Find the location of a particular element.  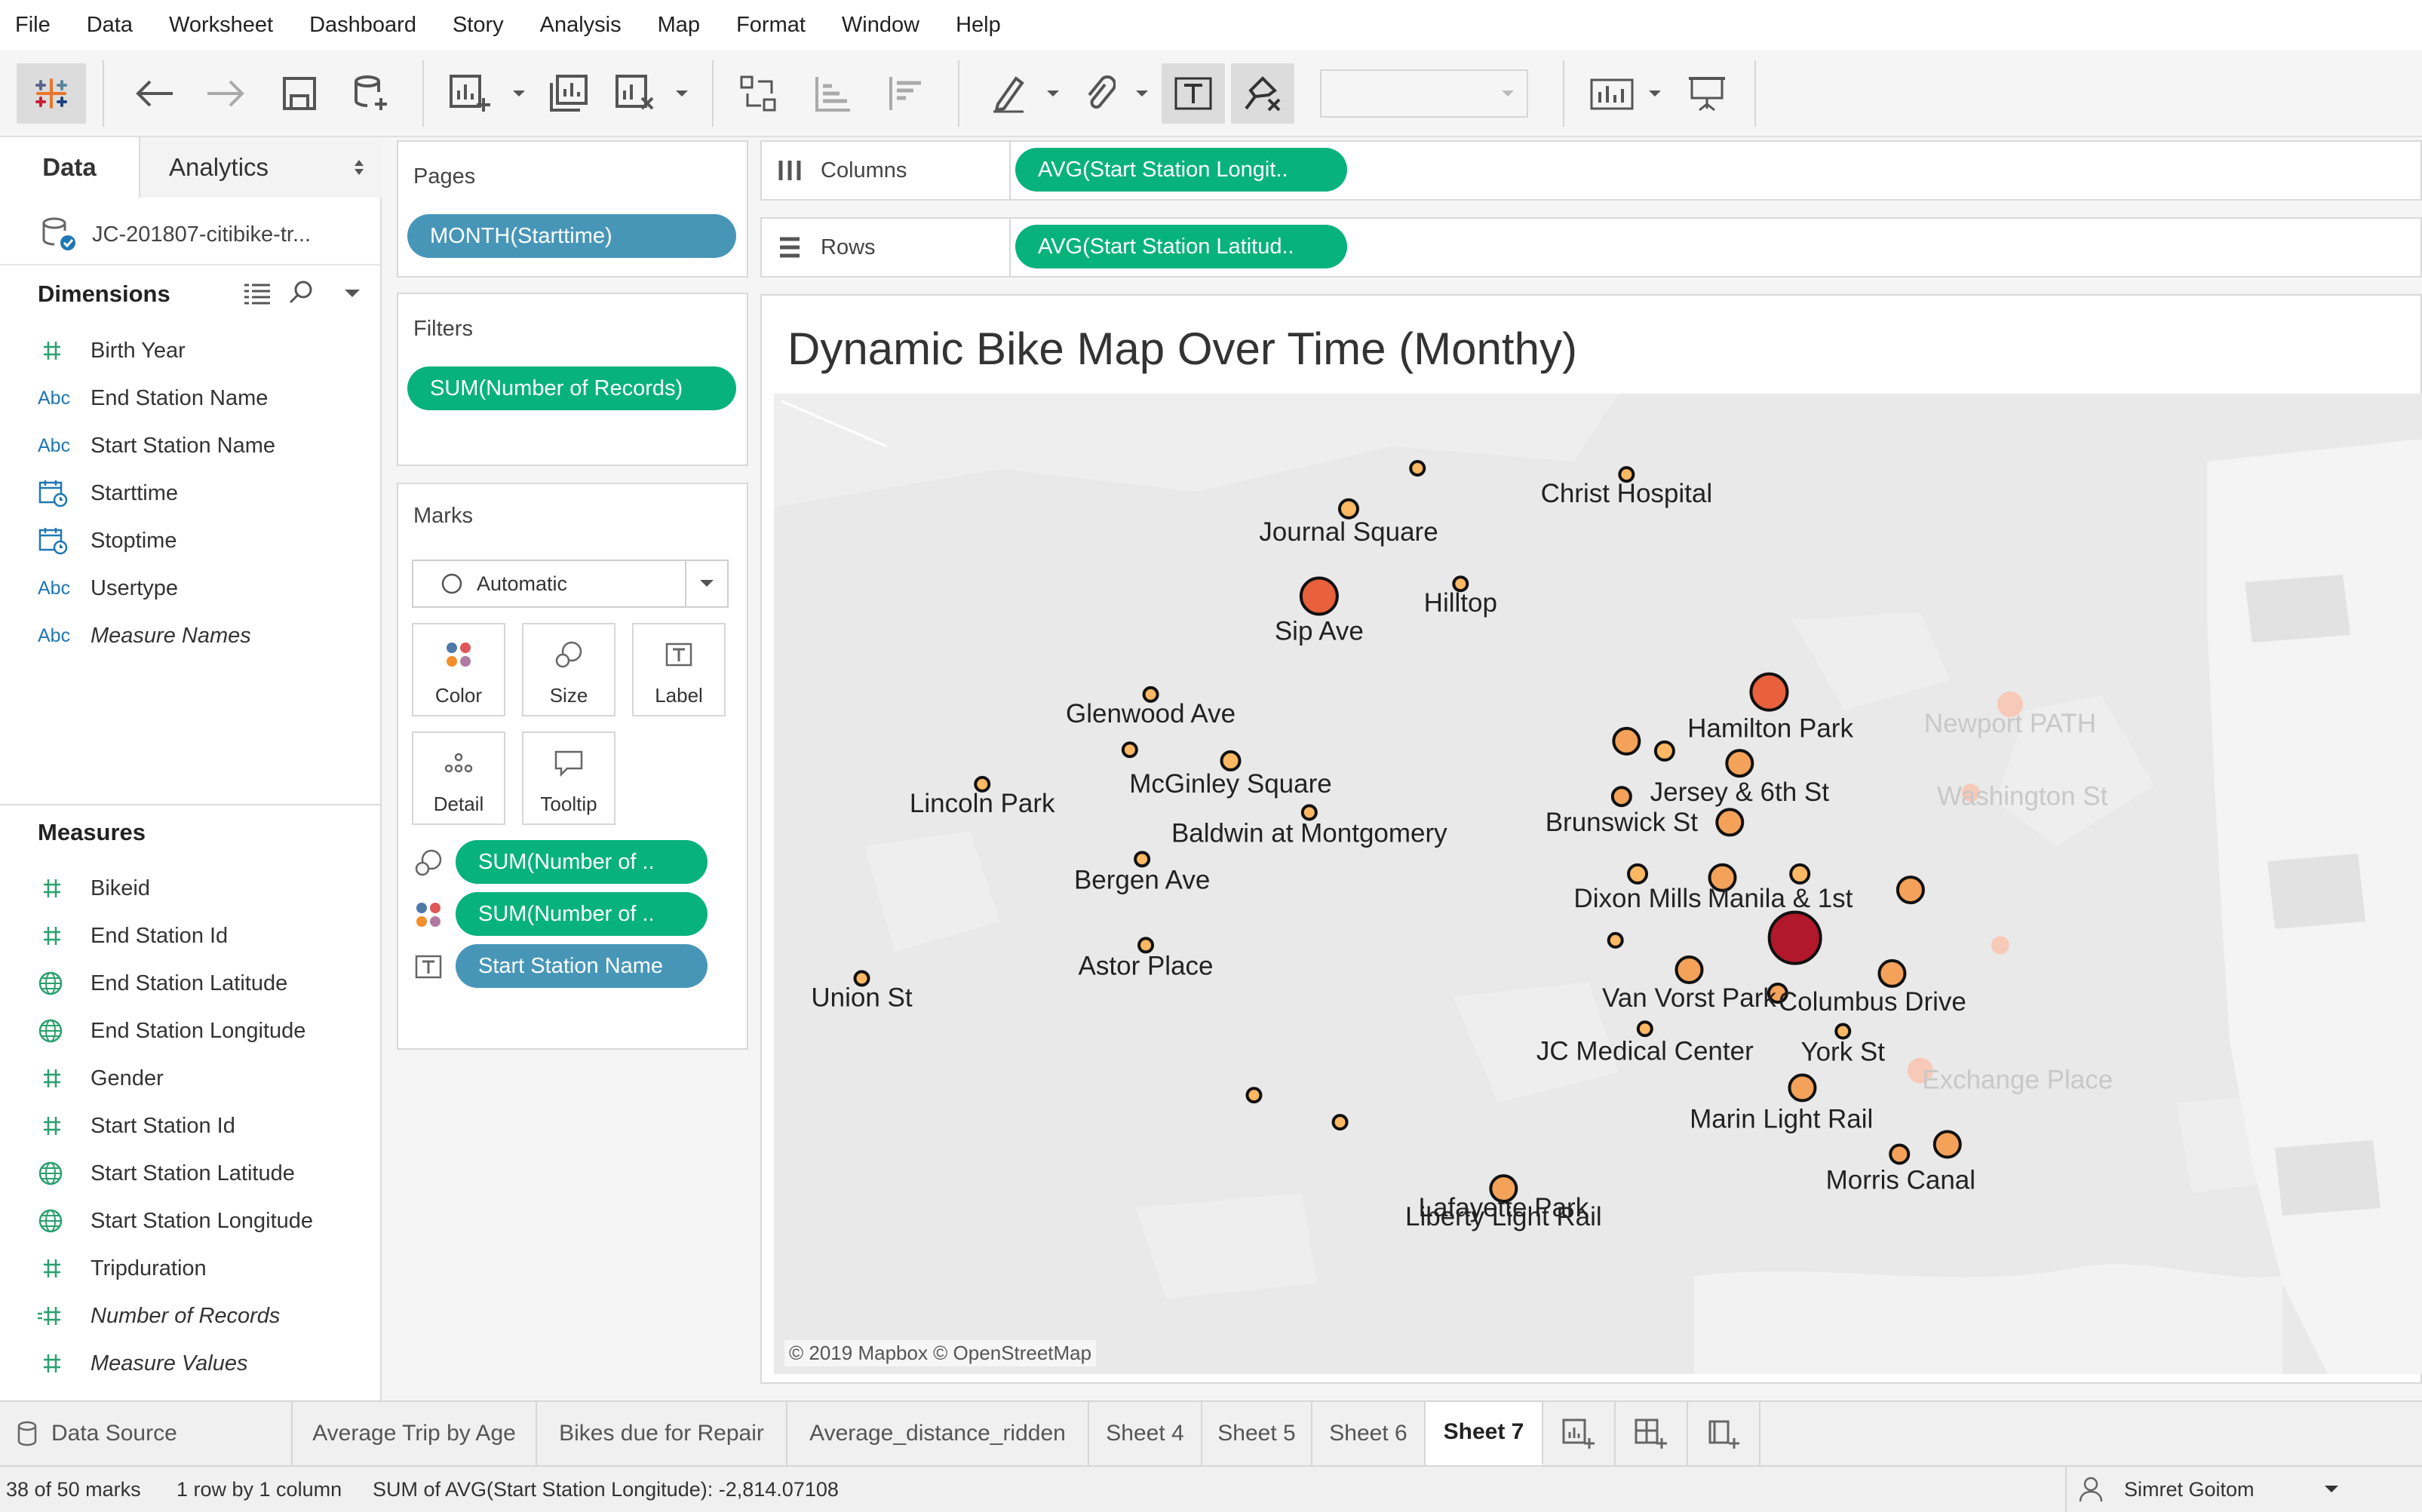

sheet-tab: Average Trip by Age is located at coordinates (415, 1433).